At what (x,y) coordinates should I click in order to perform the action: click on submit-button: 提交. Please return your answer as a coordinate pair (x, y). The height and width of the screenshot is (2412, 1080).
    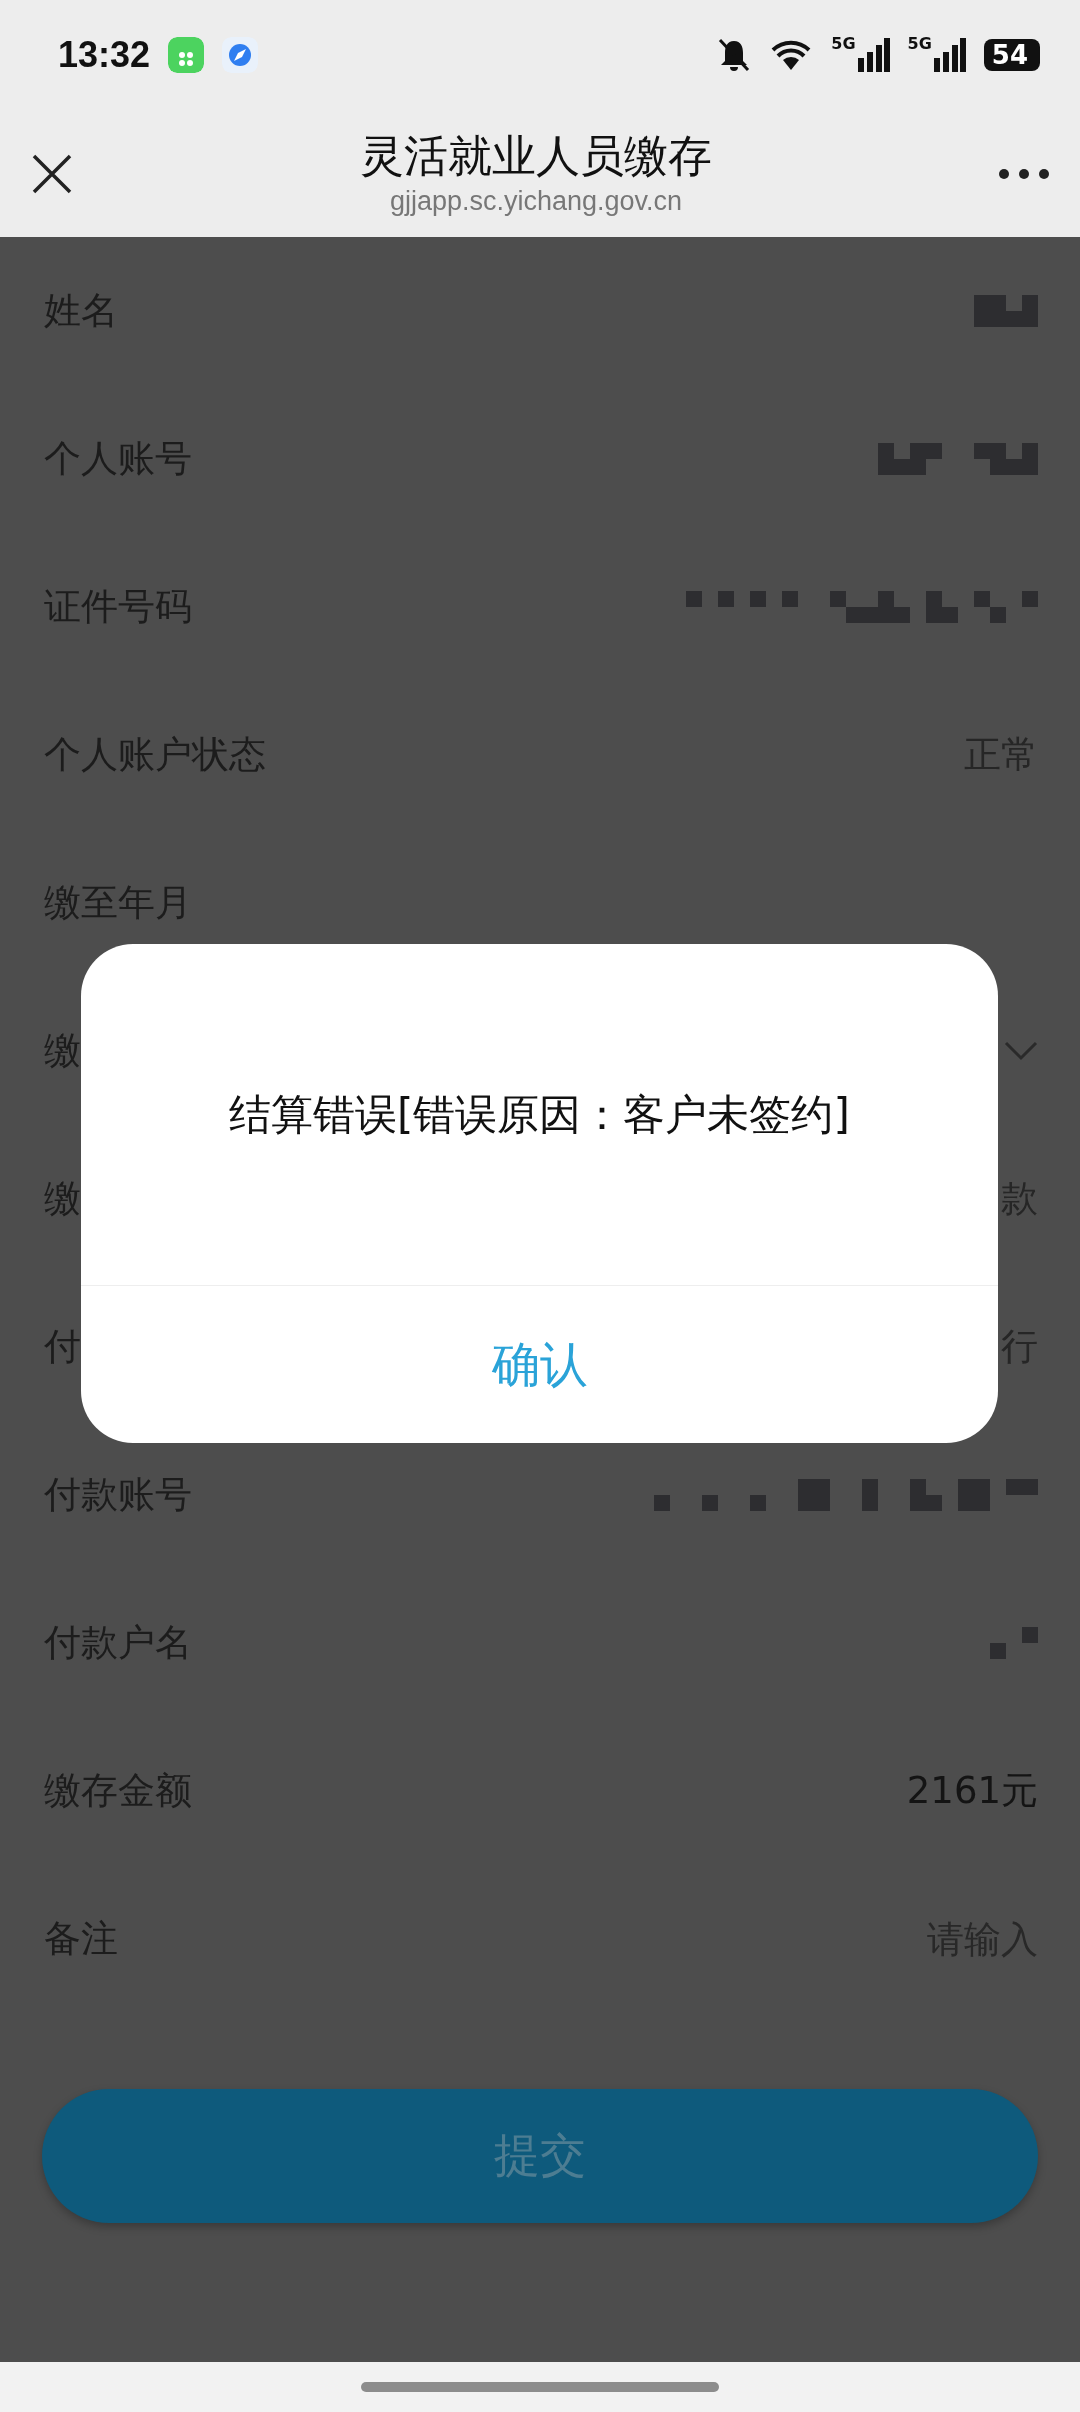
    Looking at the image, I should click on (540, 2156).